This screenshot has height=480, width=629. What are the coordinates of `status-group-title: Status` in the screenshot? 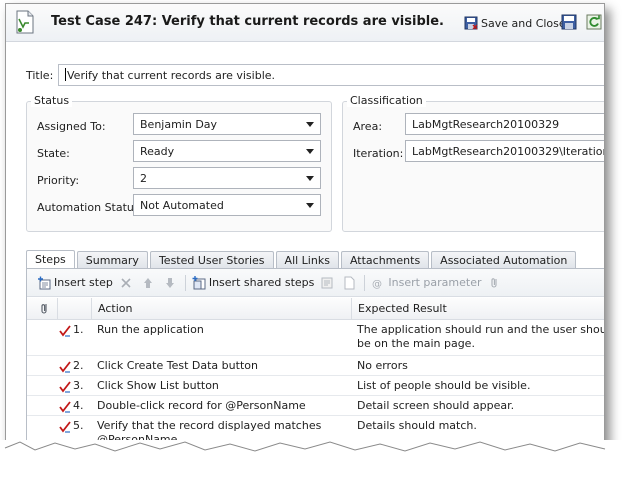 It's located at (52, 100).